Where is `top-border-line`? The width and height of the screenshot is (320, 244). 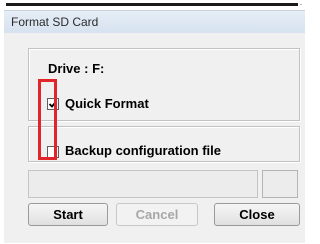 top-border-line is located at coordinates (152, 4).